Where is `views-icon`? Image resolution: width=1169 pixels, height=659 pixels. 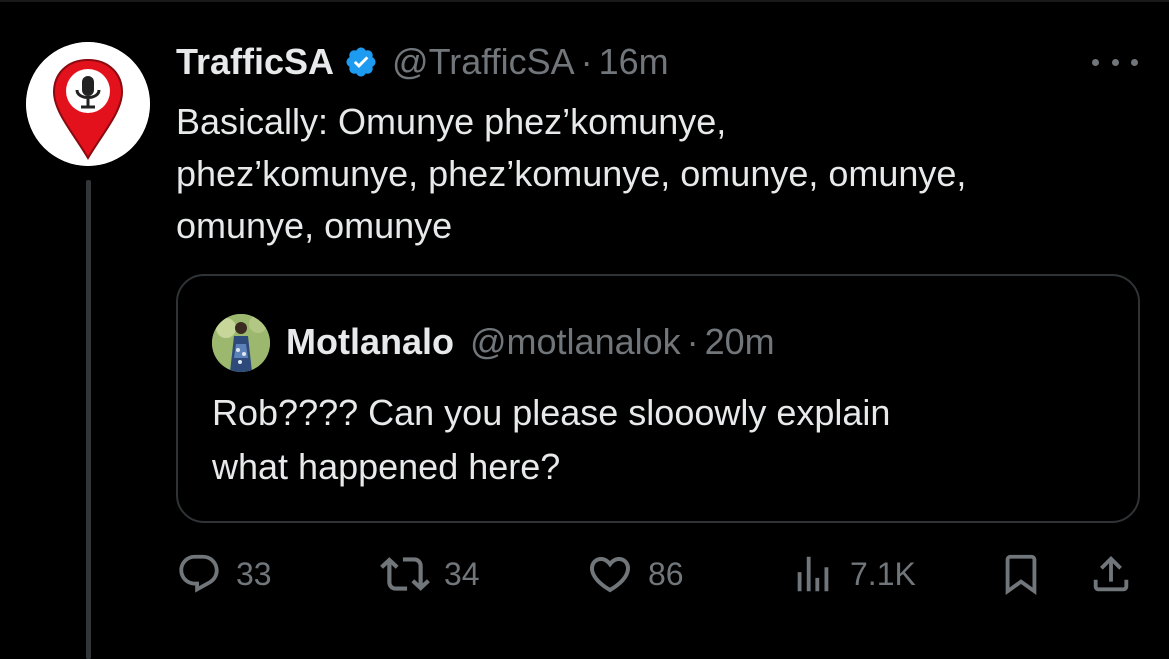
views-icon is located at coordinates (813, 574).